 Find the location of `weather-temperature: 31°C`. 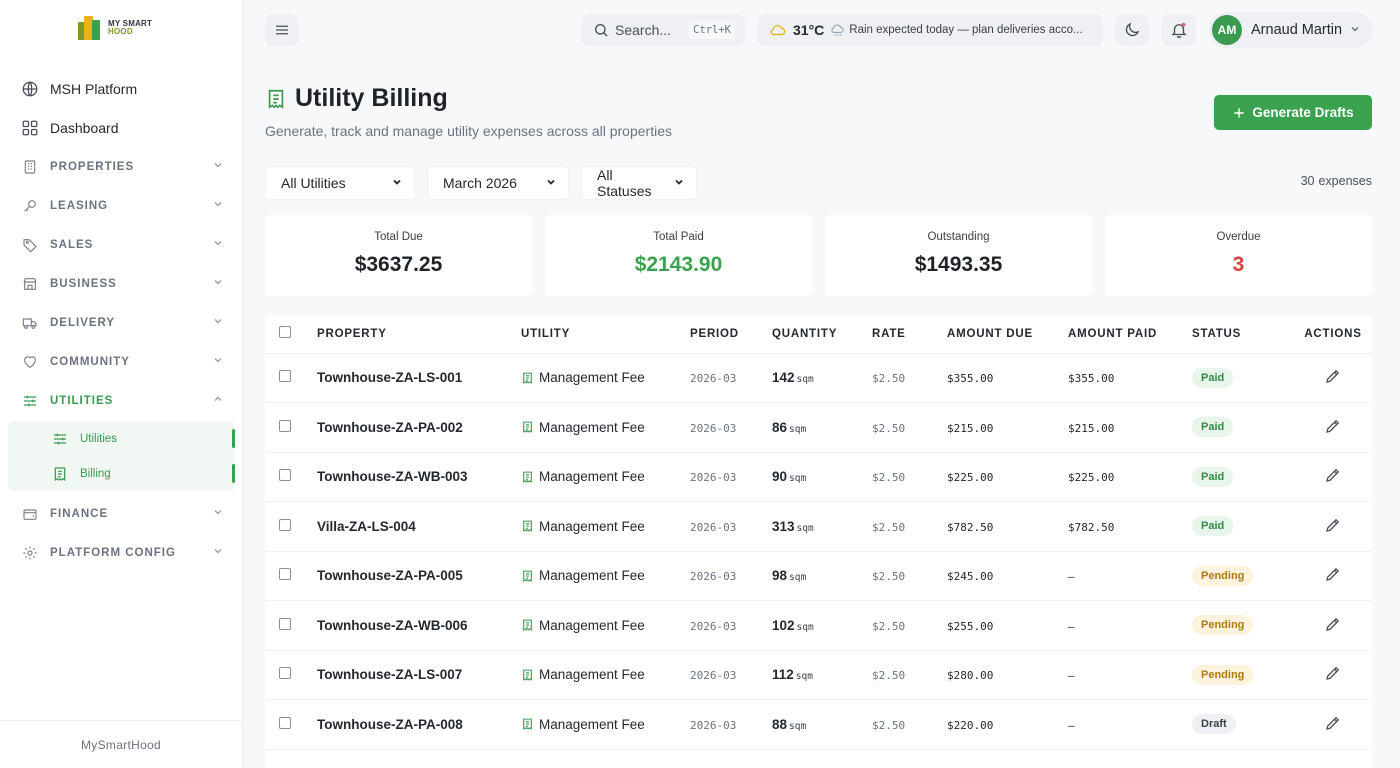

weather-temperature: 31°C is located at coordinates (809, 30).